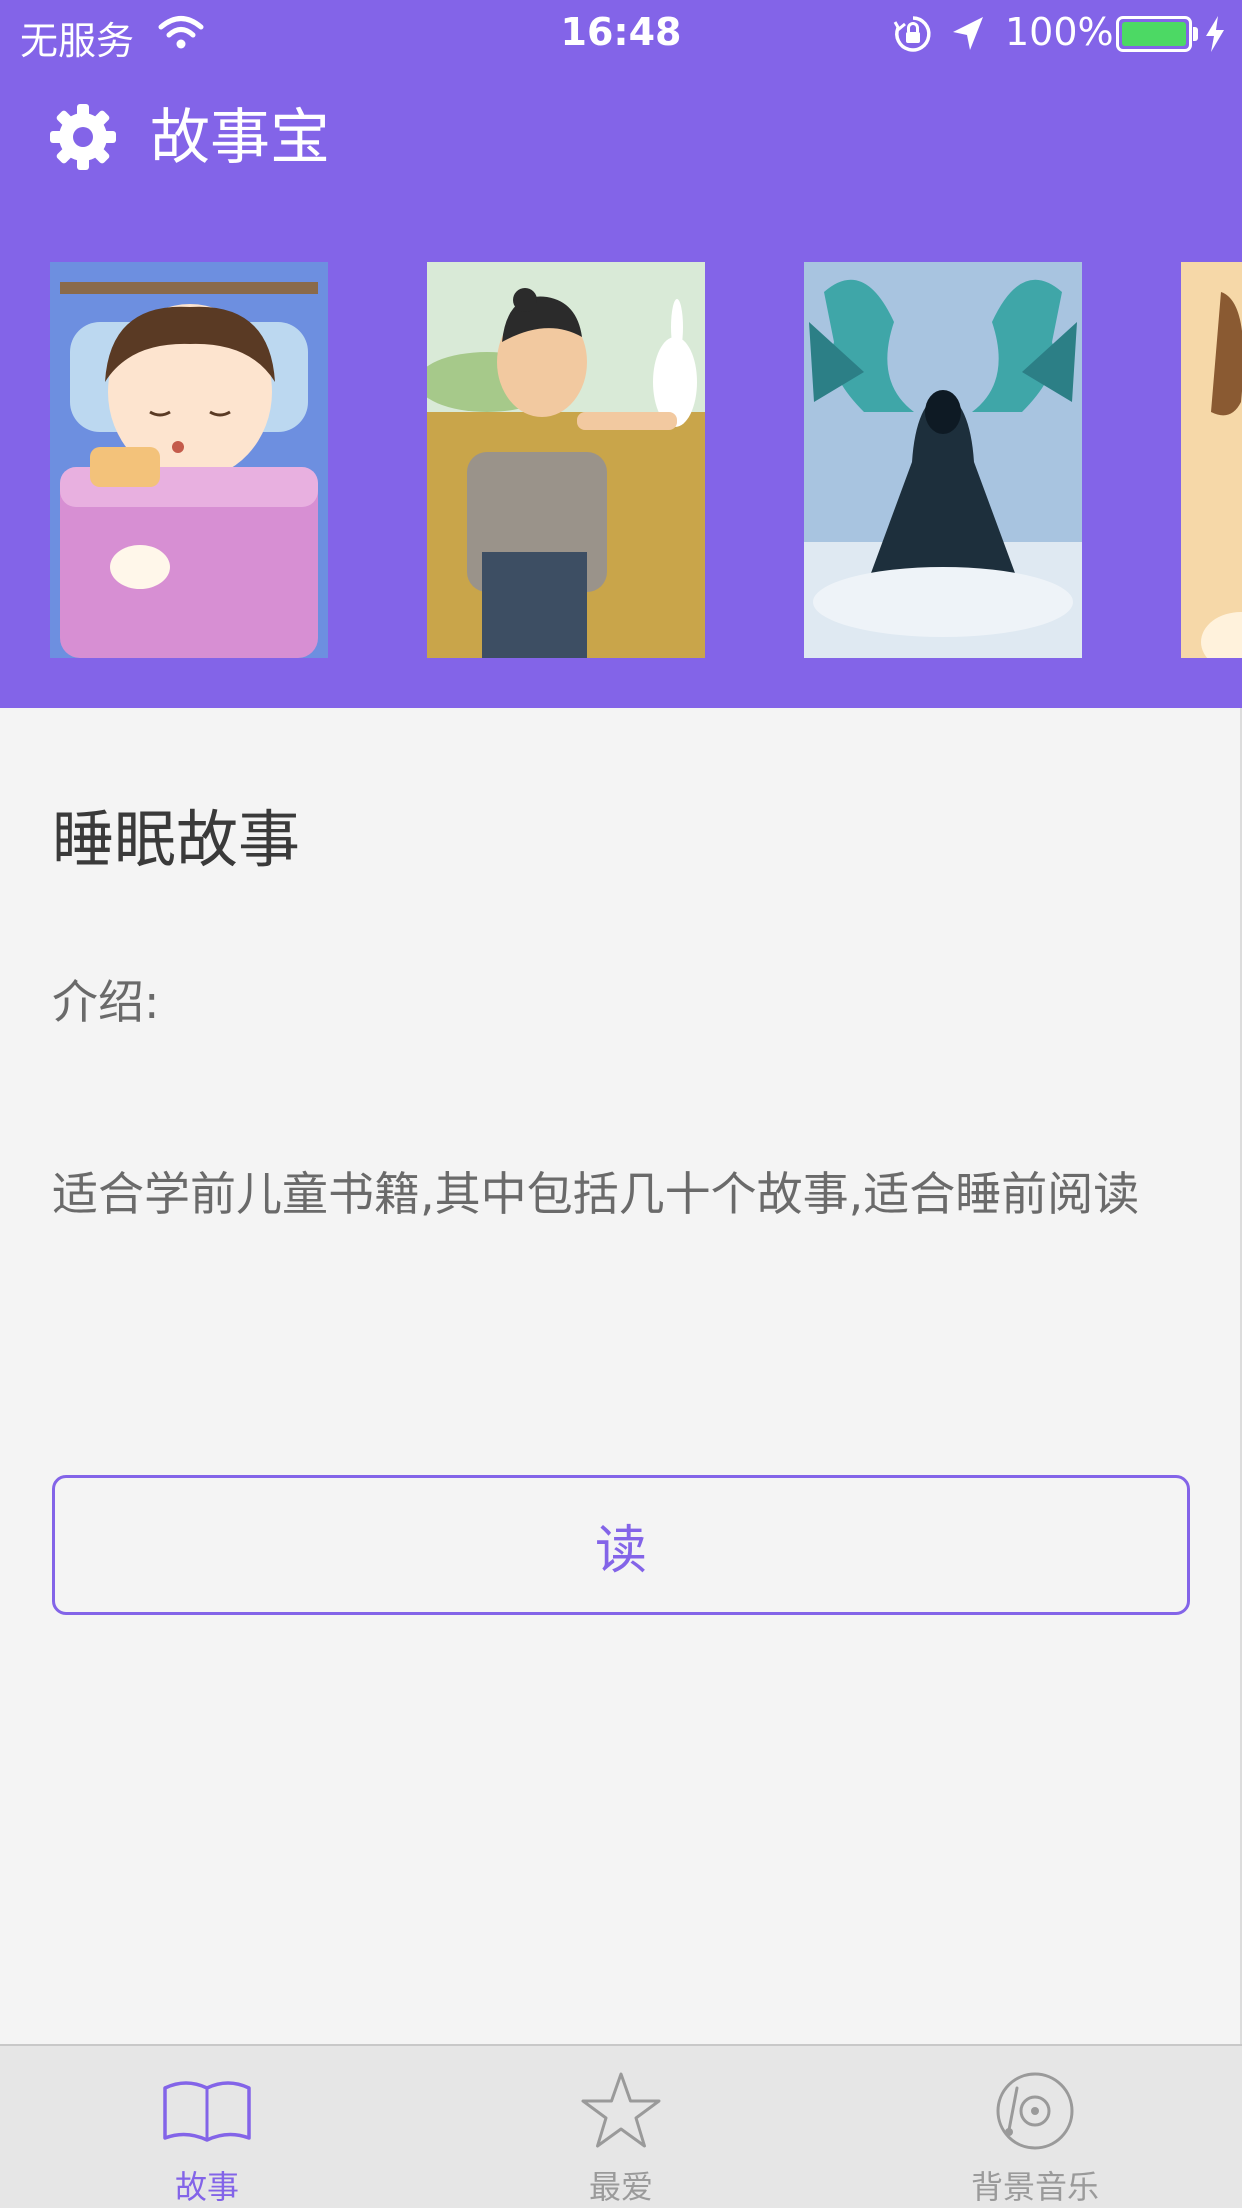  What do you see at coordinates (206, 2187) in the screenshot?
I see `tab-stories-label: 故事` at bounding box center [206, 2187].